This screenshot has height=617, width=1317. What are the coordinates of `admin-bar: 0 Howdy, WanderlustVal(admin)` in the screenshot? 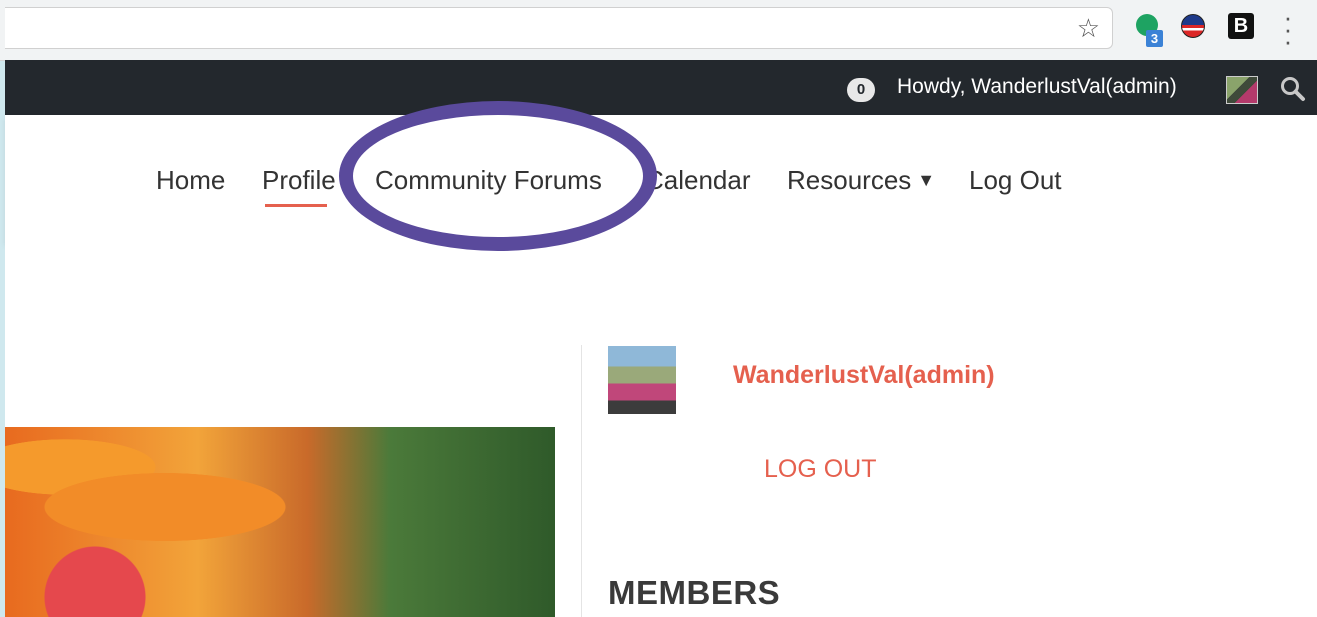 It's located at (661, 87).